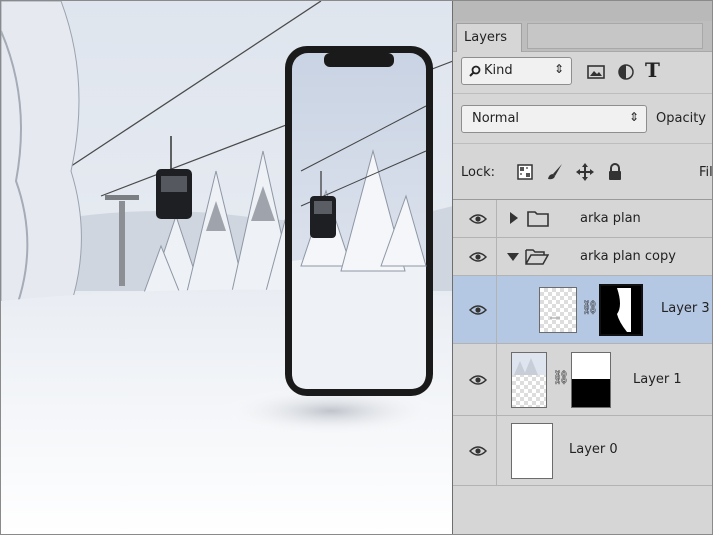  Describe the element at coordinates (496, 118) in the screenshot. I see `blend-mode-value: Normal` at that location.